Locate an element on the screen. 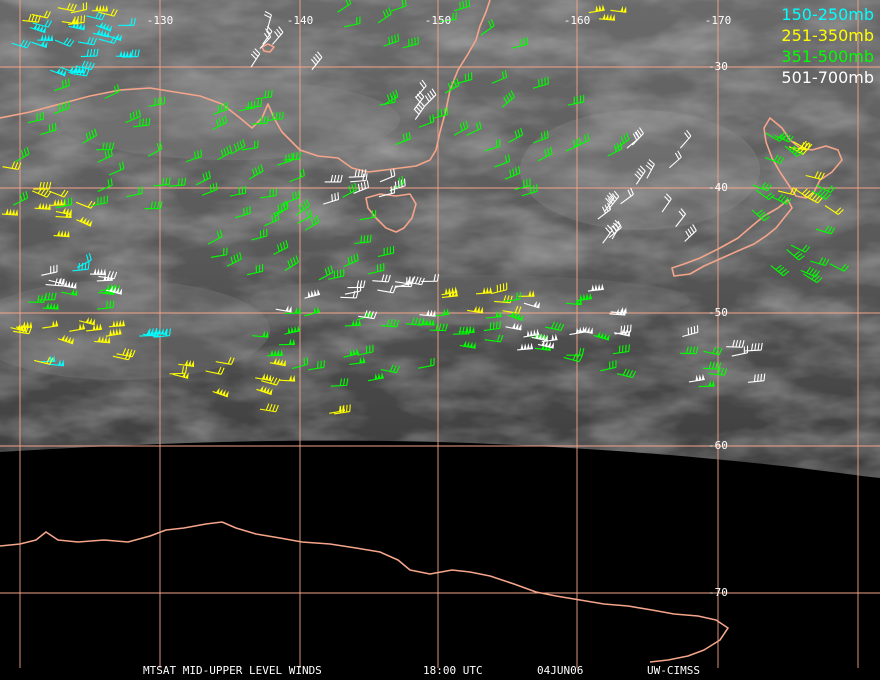 The width and height of the screenshot is (880, 680). longitude-label: -160 is located at coordinates (577, 20).